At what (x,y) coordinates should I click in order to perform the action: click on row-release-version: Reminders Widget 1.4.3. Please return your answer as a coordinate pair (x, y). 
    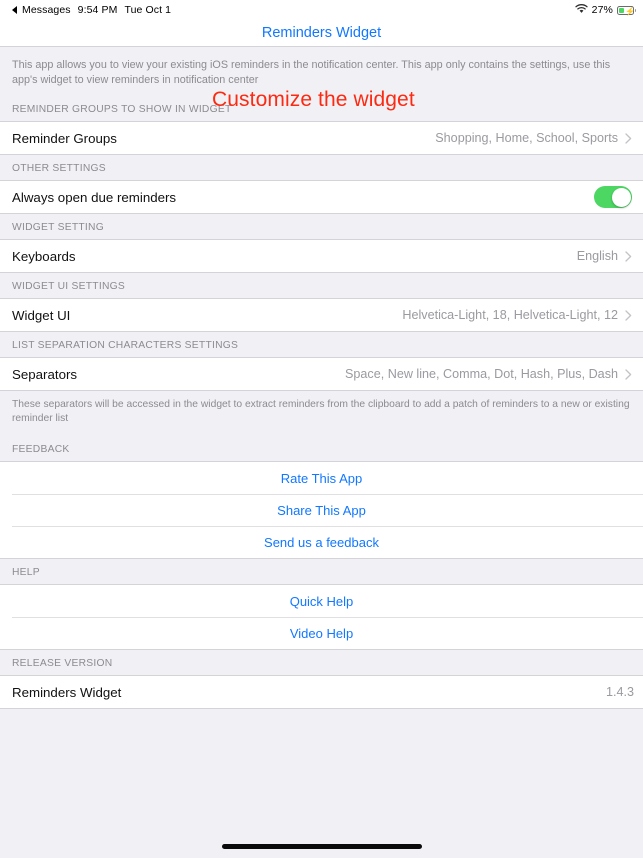
    Looking at the image, I should click on (321, 692).